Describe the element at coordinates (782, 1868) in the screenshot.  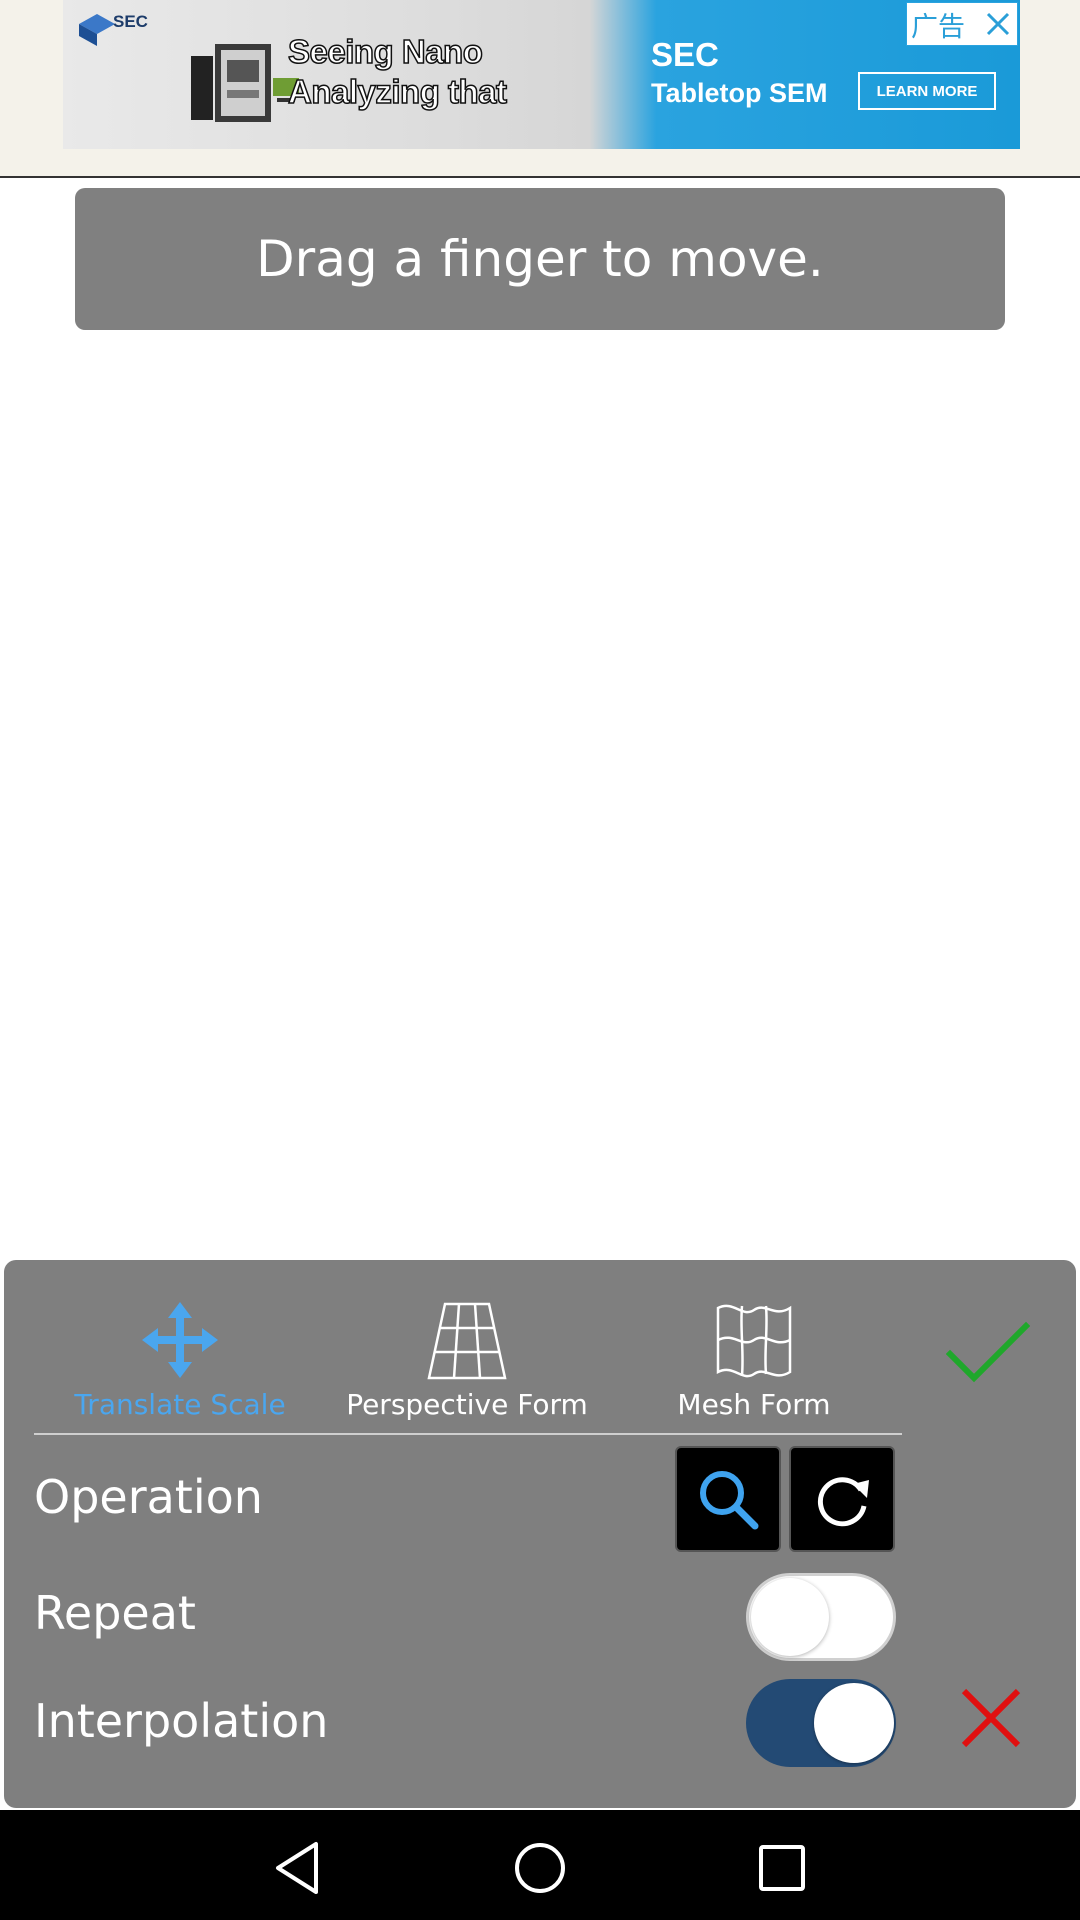
I see `recent-apps-icon` at that location.